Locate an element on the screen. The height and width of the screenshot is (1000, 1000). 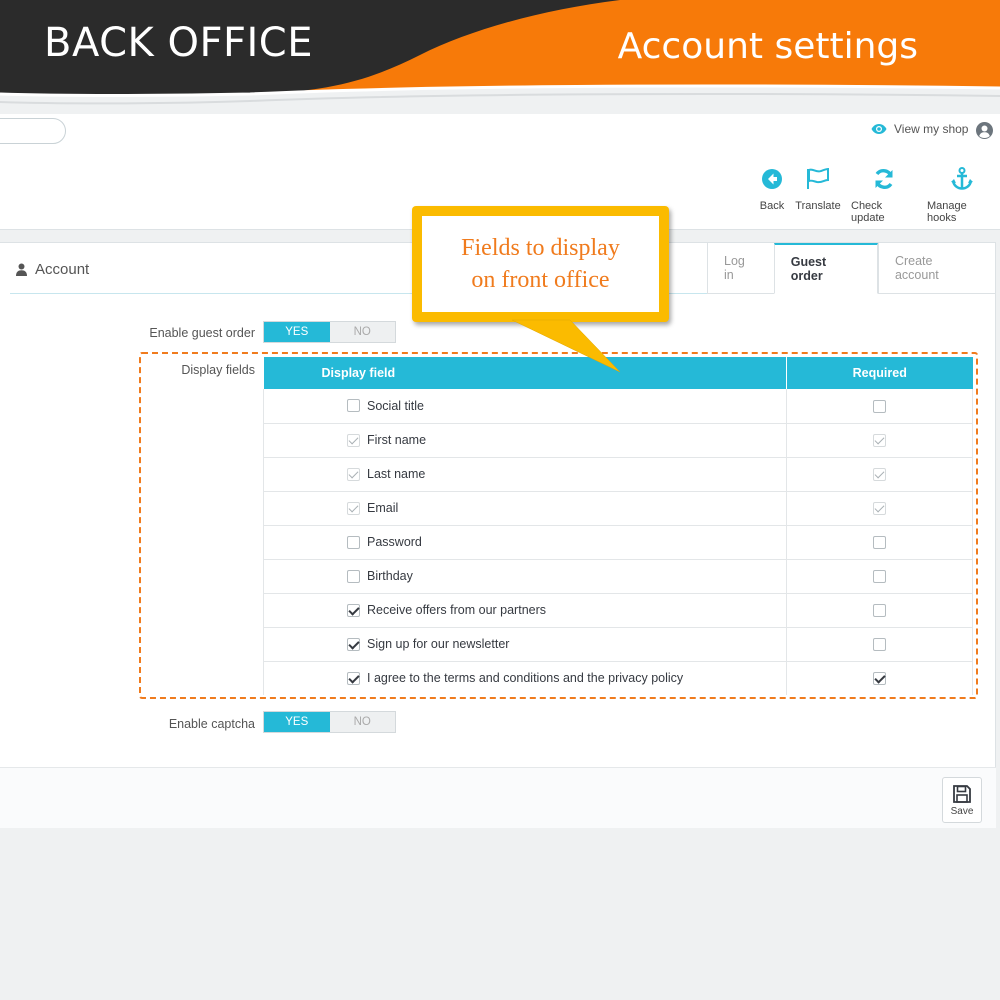
display-field-cell: Last name is located at coordinates (525, 474).